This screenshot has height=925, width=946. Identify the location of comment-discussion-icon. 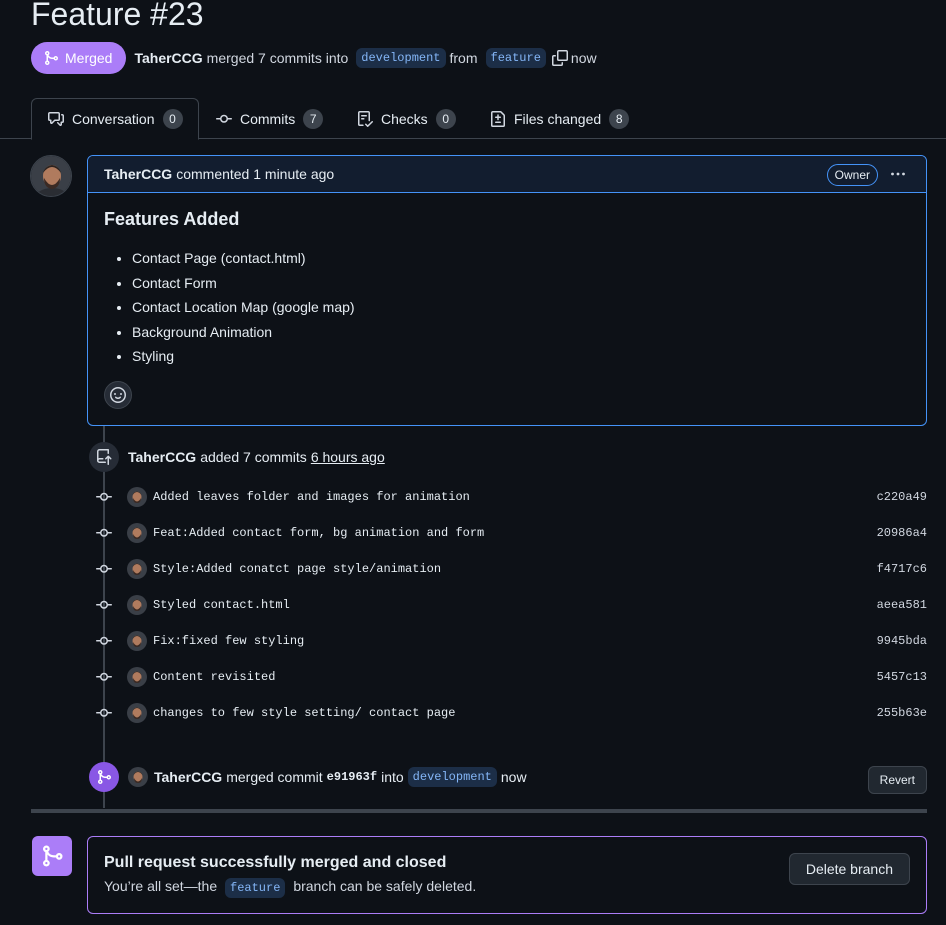
(56, 119).